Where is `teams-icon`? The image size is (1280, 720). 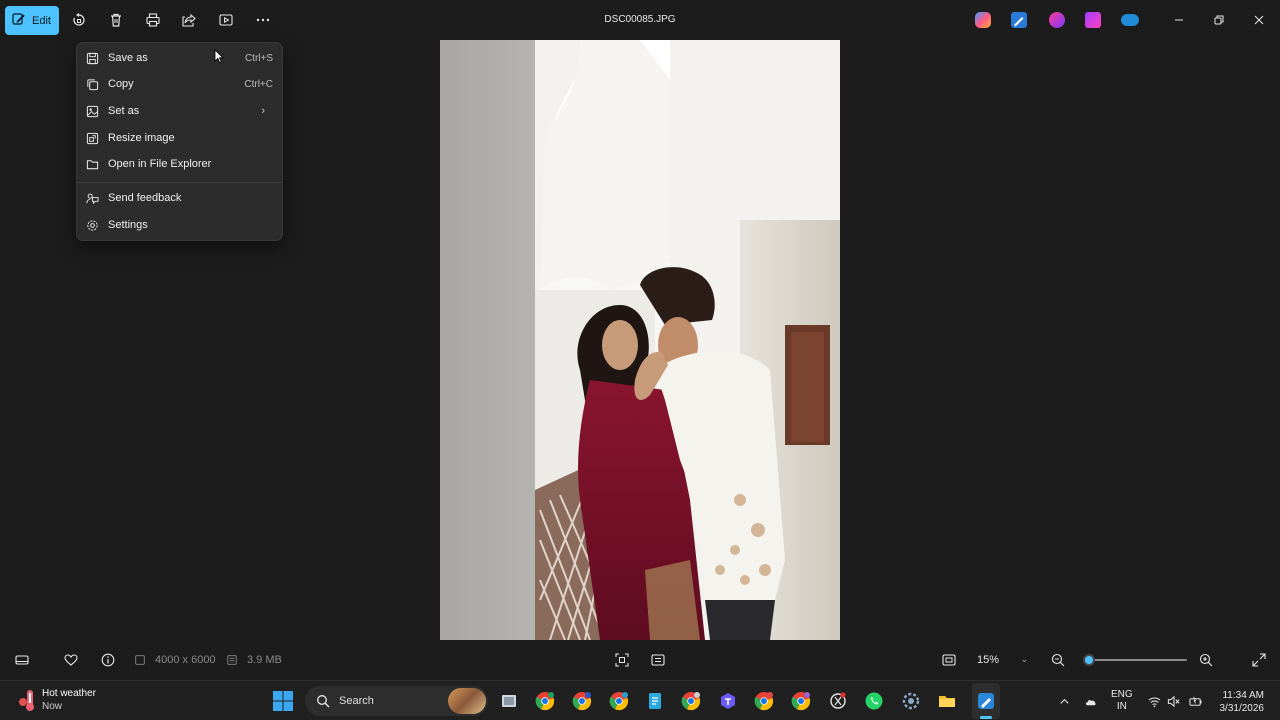
teams-icon is located at coordinates (728, 701).